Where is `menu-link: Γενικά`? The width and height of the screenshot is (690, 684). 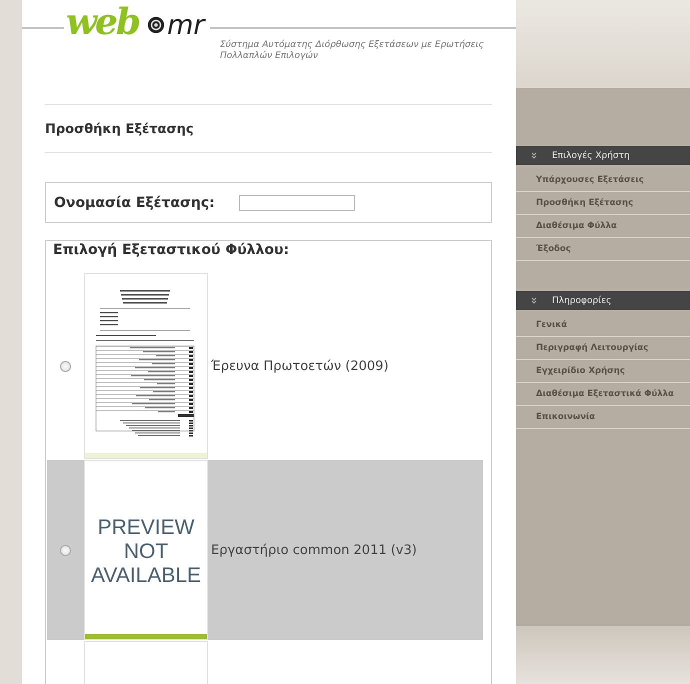 menu-link: Γενικά is located at coordinates (603, 325).